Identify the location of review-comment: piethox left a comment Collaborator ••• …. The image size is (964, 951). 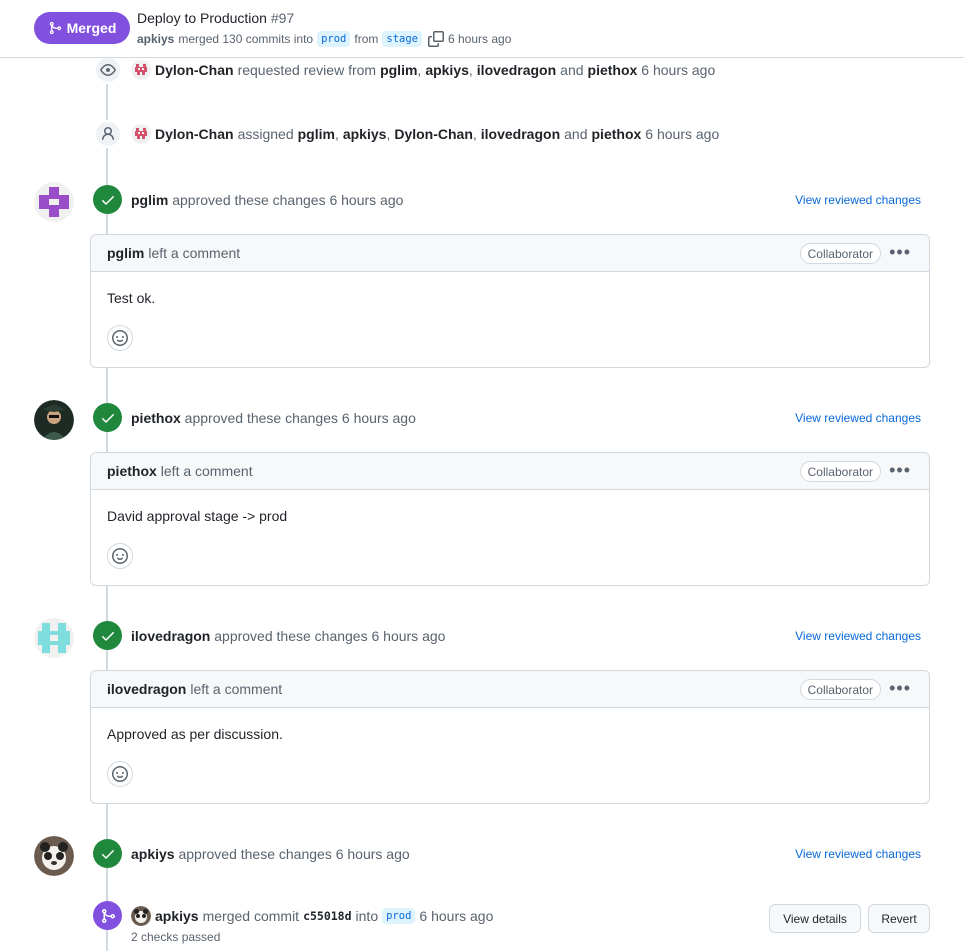
(510, 519).